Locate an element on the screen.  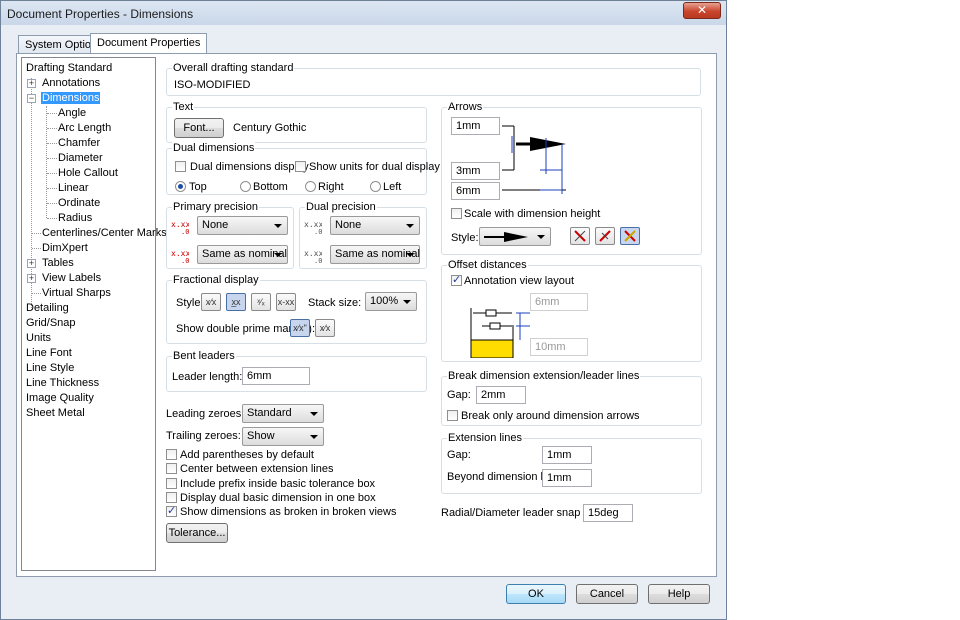
fraction-stacked-icon: x̲x is located at coordinates (236, 302).